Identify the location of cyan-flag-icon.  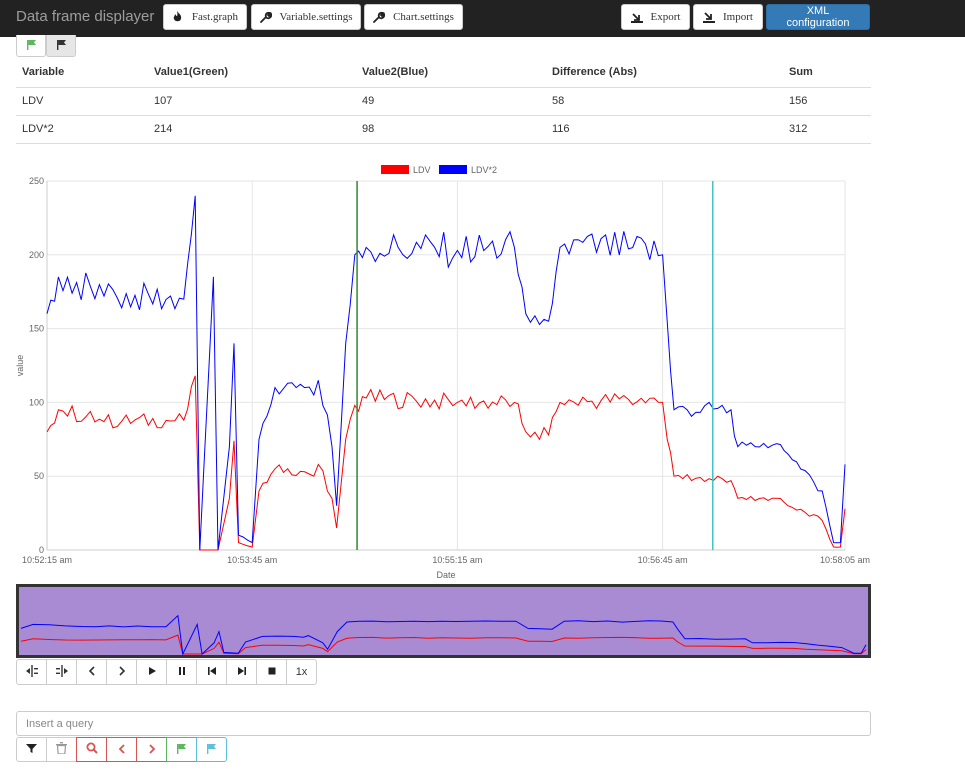
(211, 749).